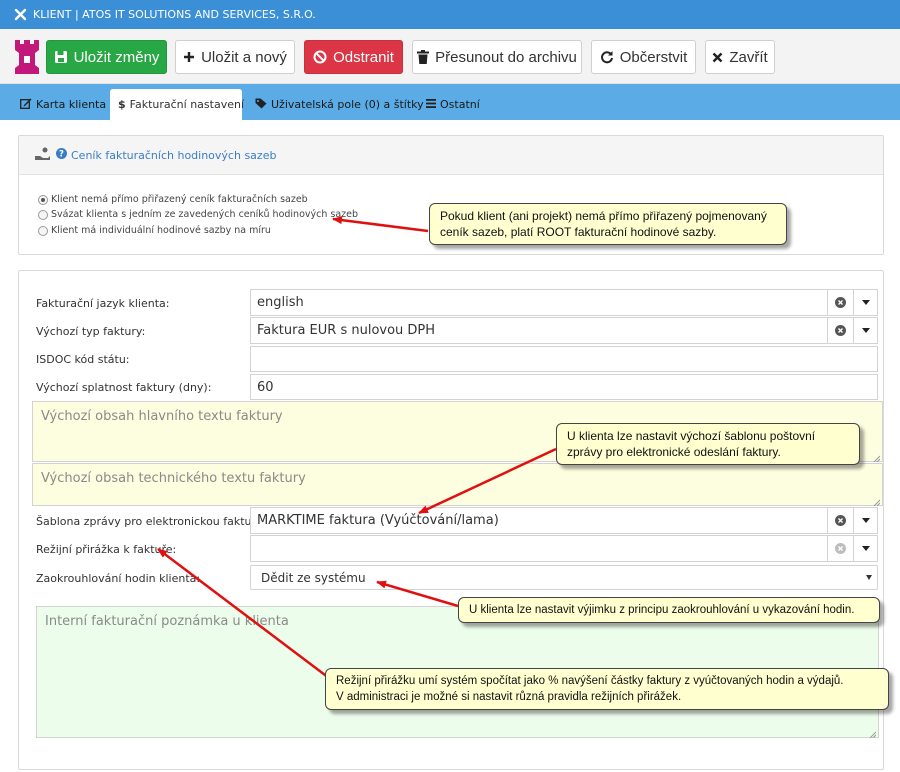 The image size is (900, 772). I want to click on tab-other: Ostatní, so click(453, 104).